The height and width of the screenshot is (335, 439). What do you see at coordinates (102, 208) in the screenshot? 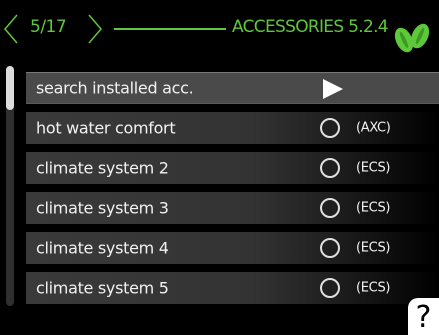
I see `menu-item-label: climate system 3` at bounding box center [102, 208].